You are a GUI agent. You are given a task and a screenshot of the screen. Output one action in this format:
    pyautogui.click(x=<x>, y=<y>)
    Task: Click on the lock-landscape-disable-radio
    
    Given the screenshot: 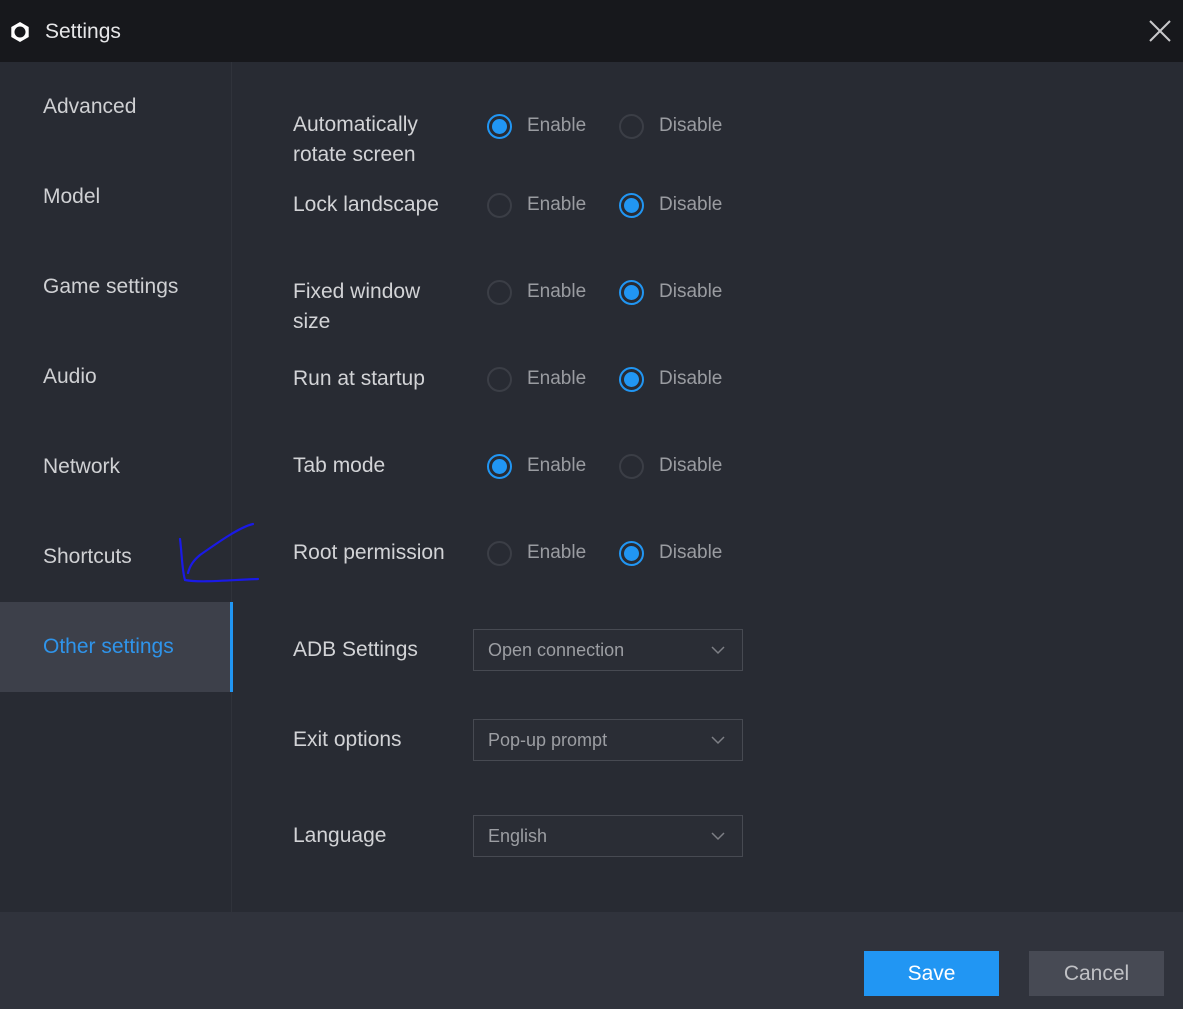 What is the action you would take?
    pyautogui.click(x=631, y=205)
    